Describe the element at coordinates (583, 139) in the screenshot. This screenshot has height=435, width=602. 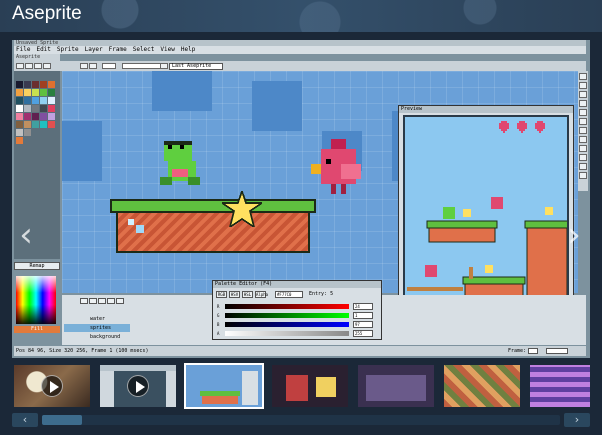
I see `gradient-icon` at that location.